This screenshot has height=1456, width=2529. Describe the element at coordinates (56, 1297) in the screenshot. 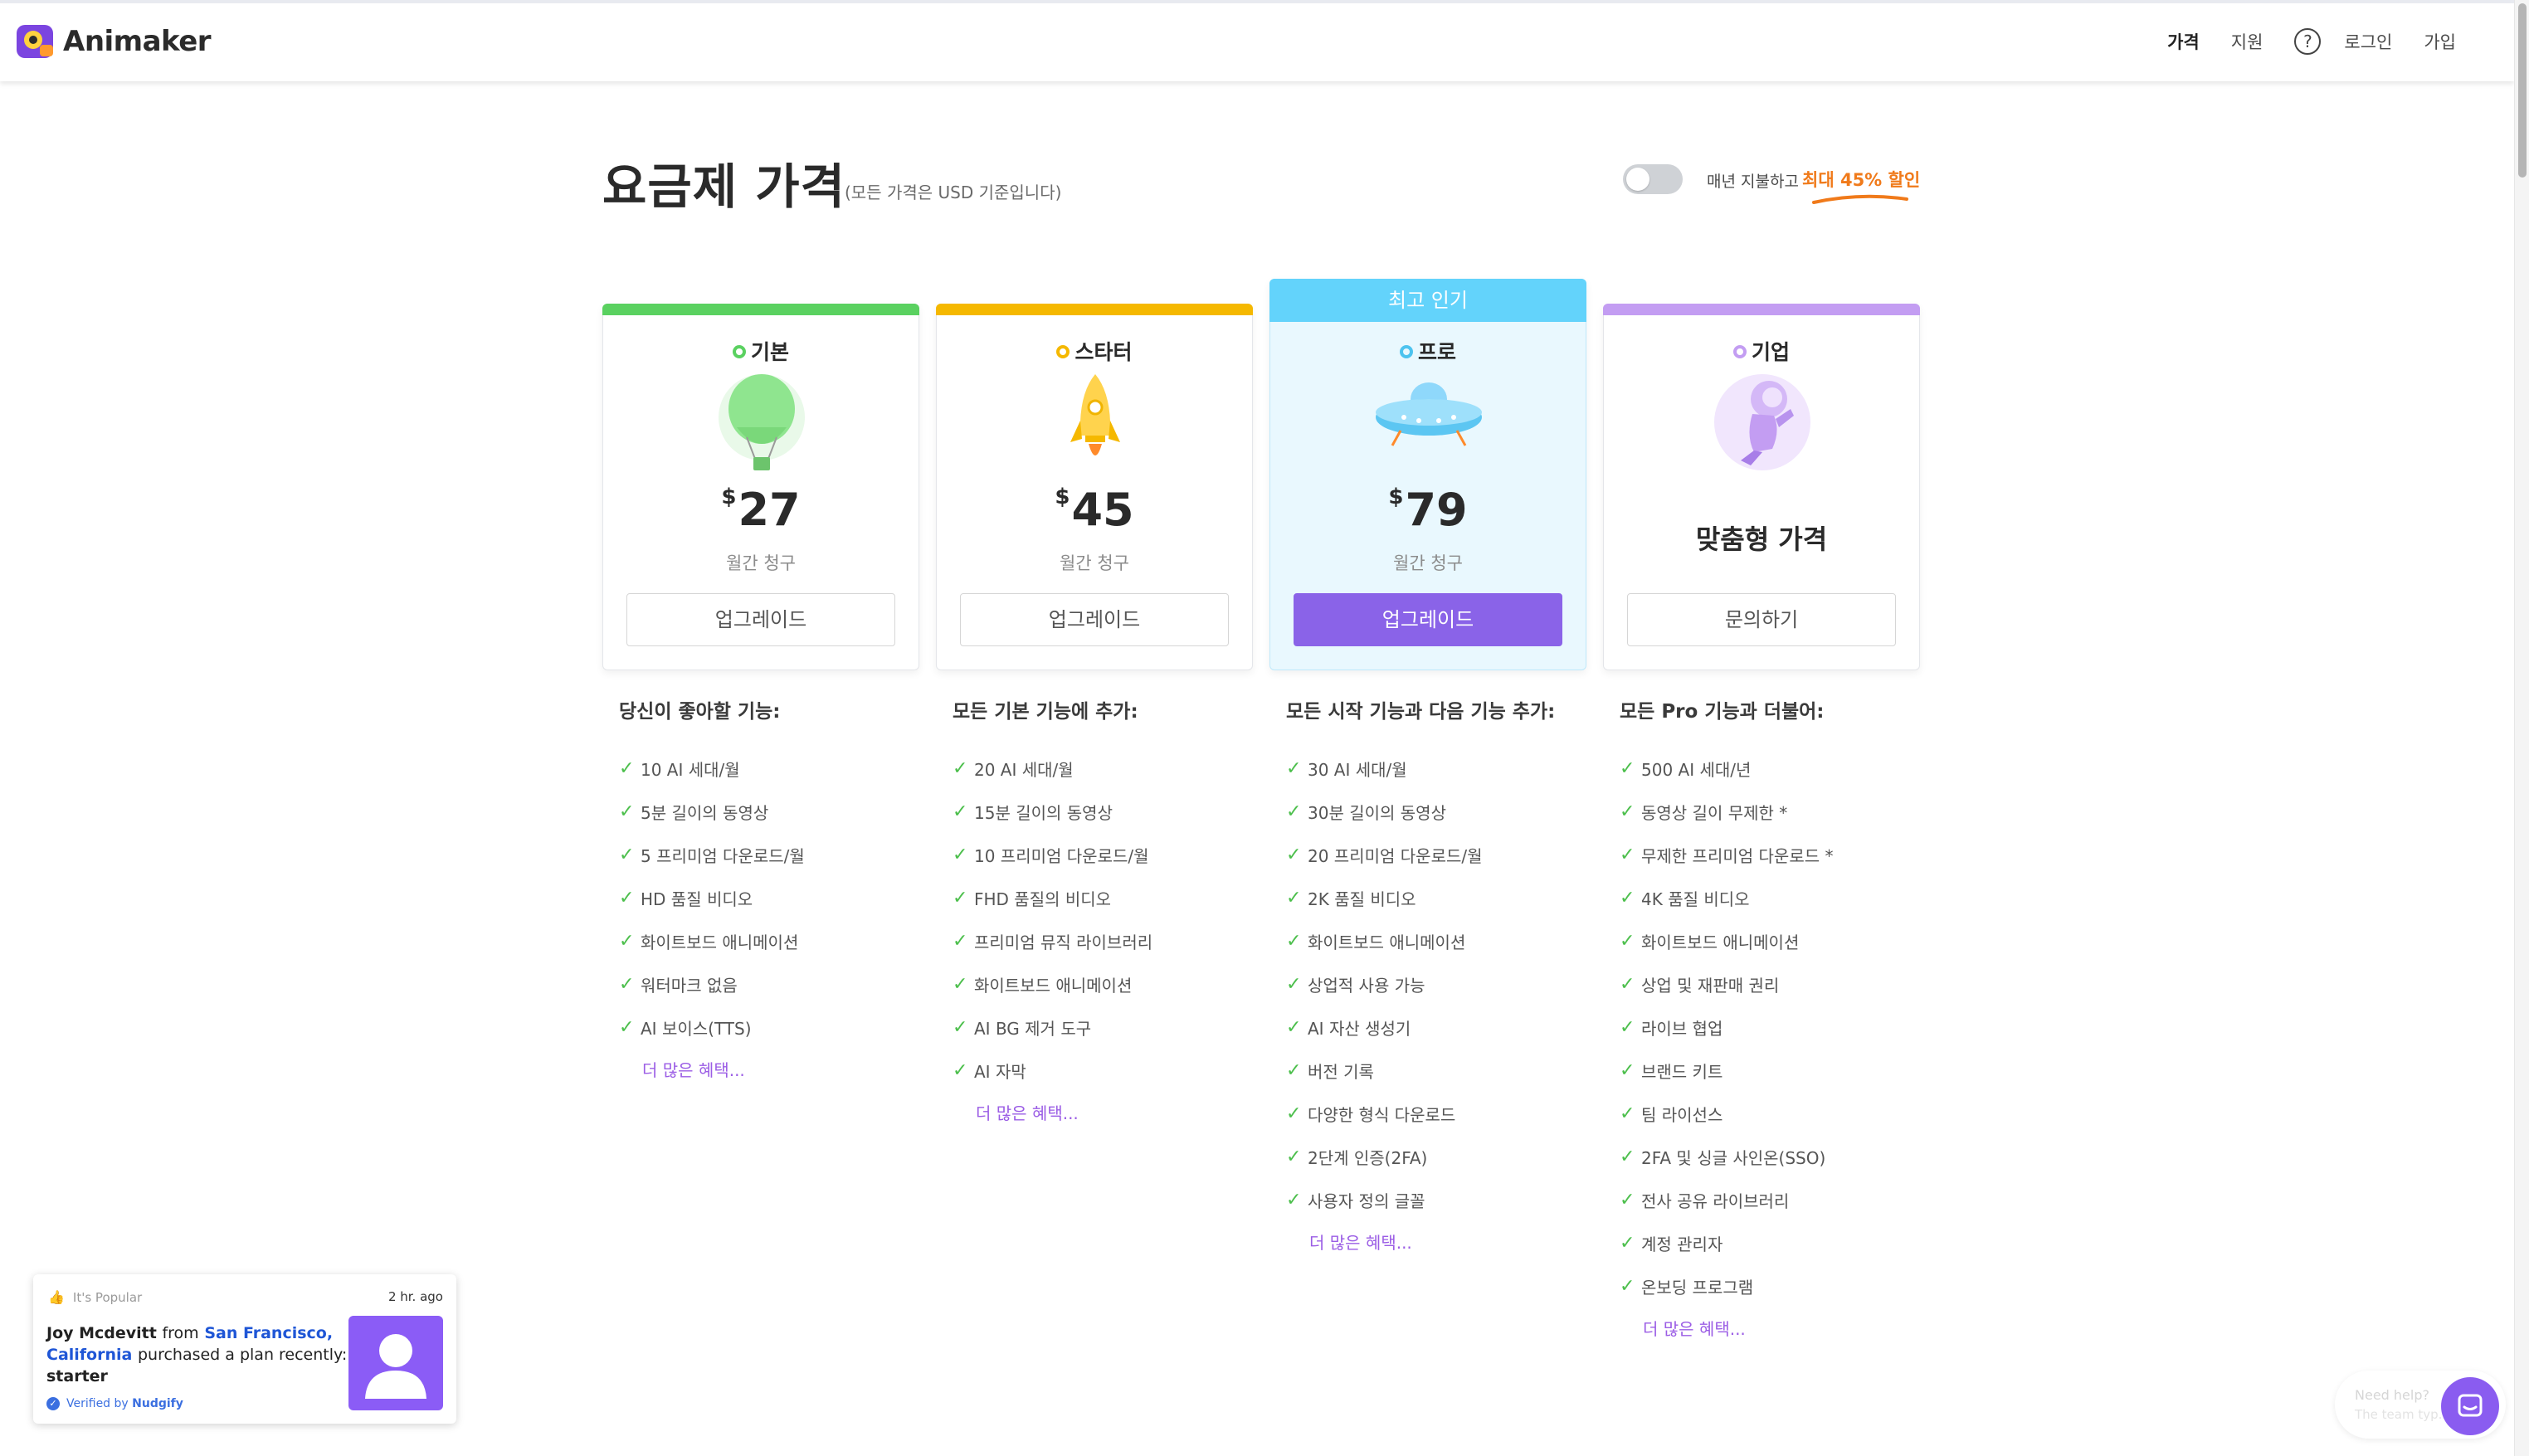

I see `thumbs-up-icon: 👍` at that location.